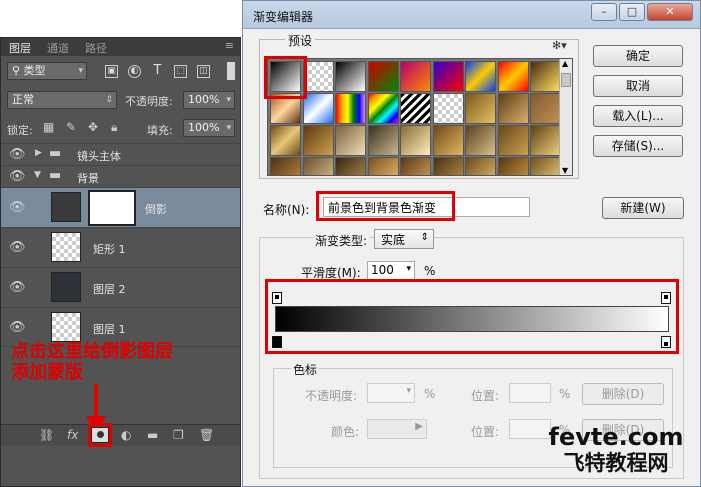  I want to click on name-label: 名称(N):, so click(286, 210).